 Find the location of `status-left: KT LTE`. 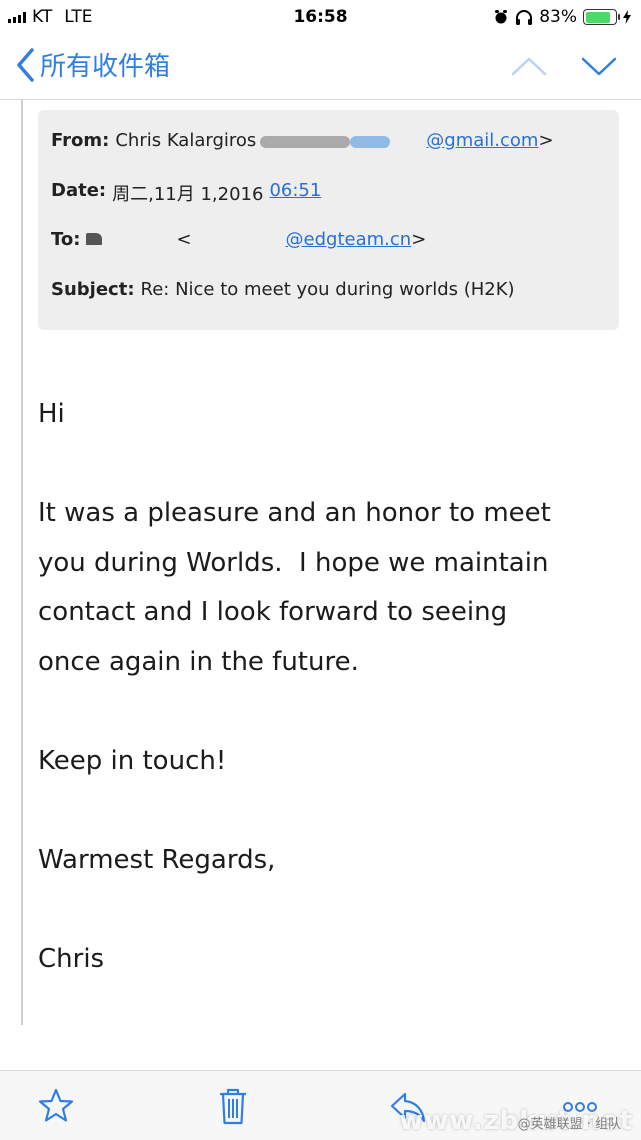

status-left: KT LTE is located at coordinates (50, 17).